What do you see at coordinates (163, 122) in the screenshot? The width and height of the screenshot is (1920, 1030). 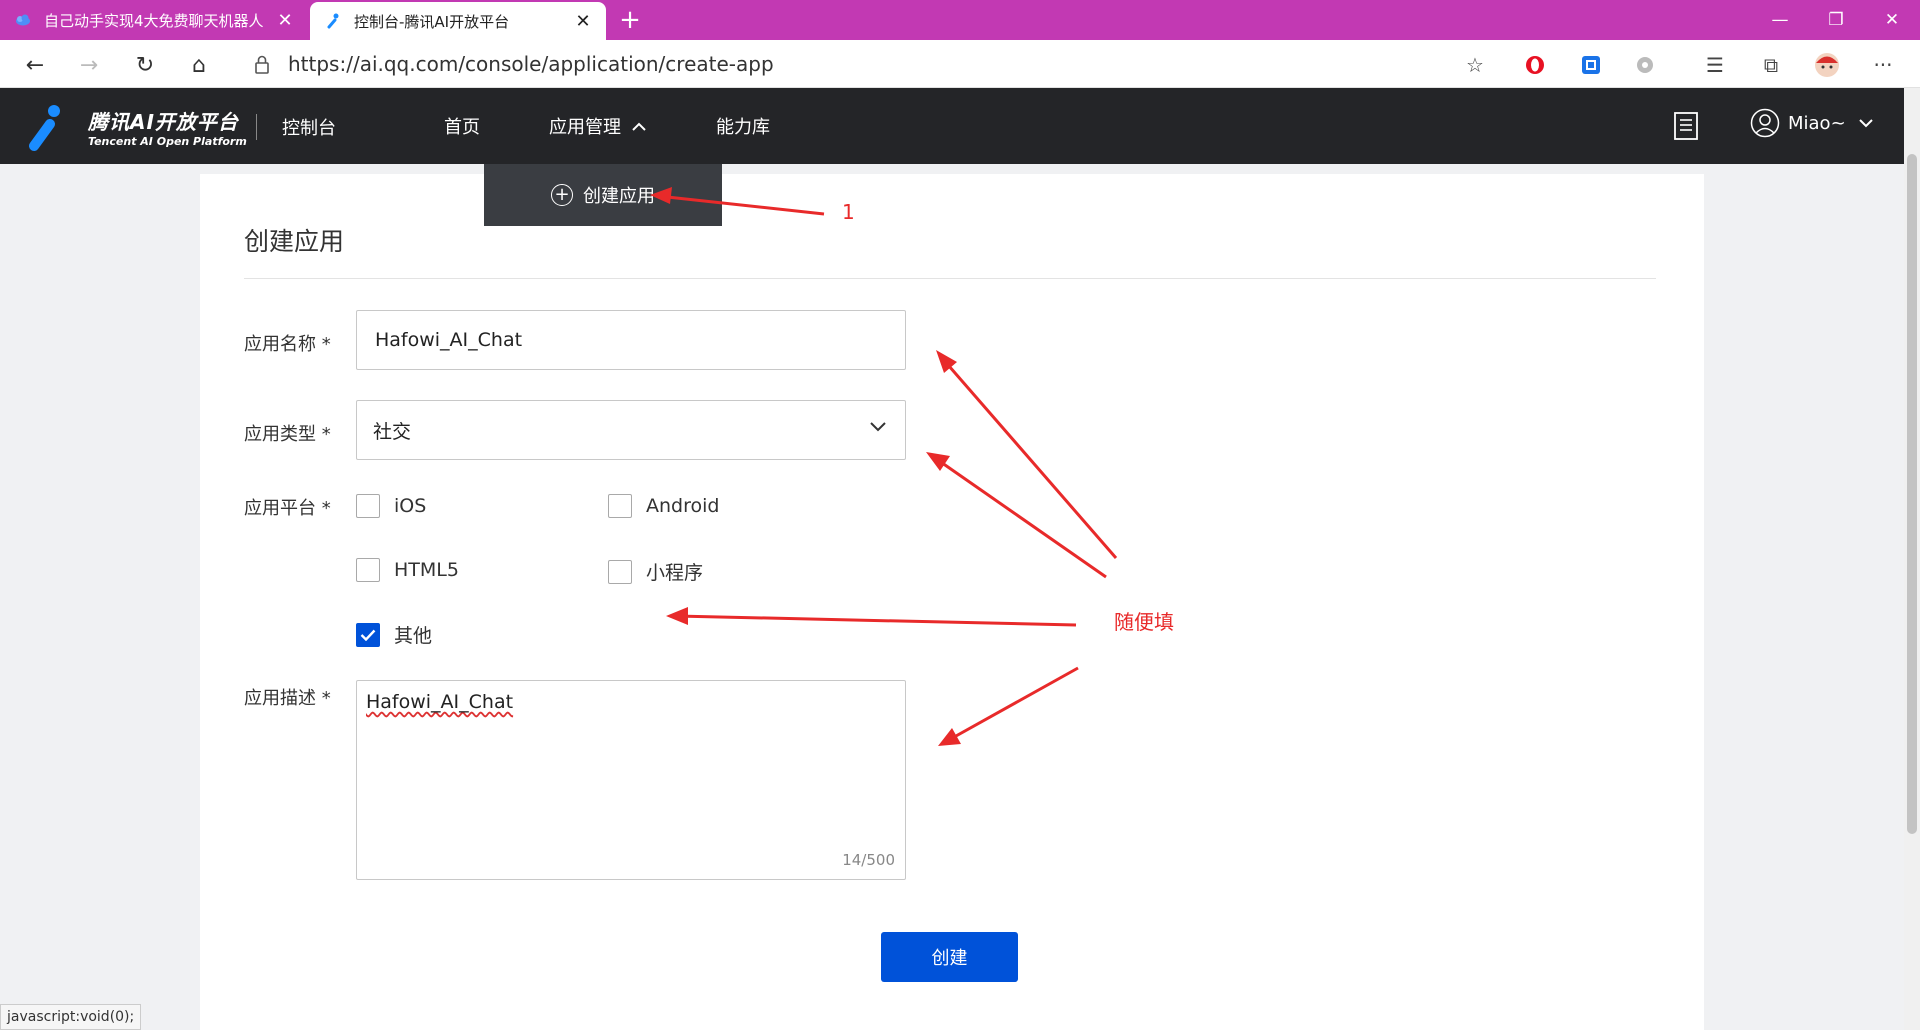 I see `logo-title: 腾讯AI开放平台` at bounding box center [163, 122].